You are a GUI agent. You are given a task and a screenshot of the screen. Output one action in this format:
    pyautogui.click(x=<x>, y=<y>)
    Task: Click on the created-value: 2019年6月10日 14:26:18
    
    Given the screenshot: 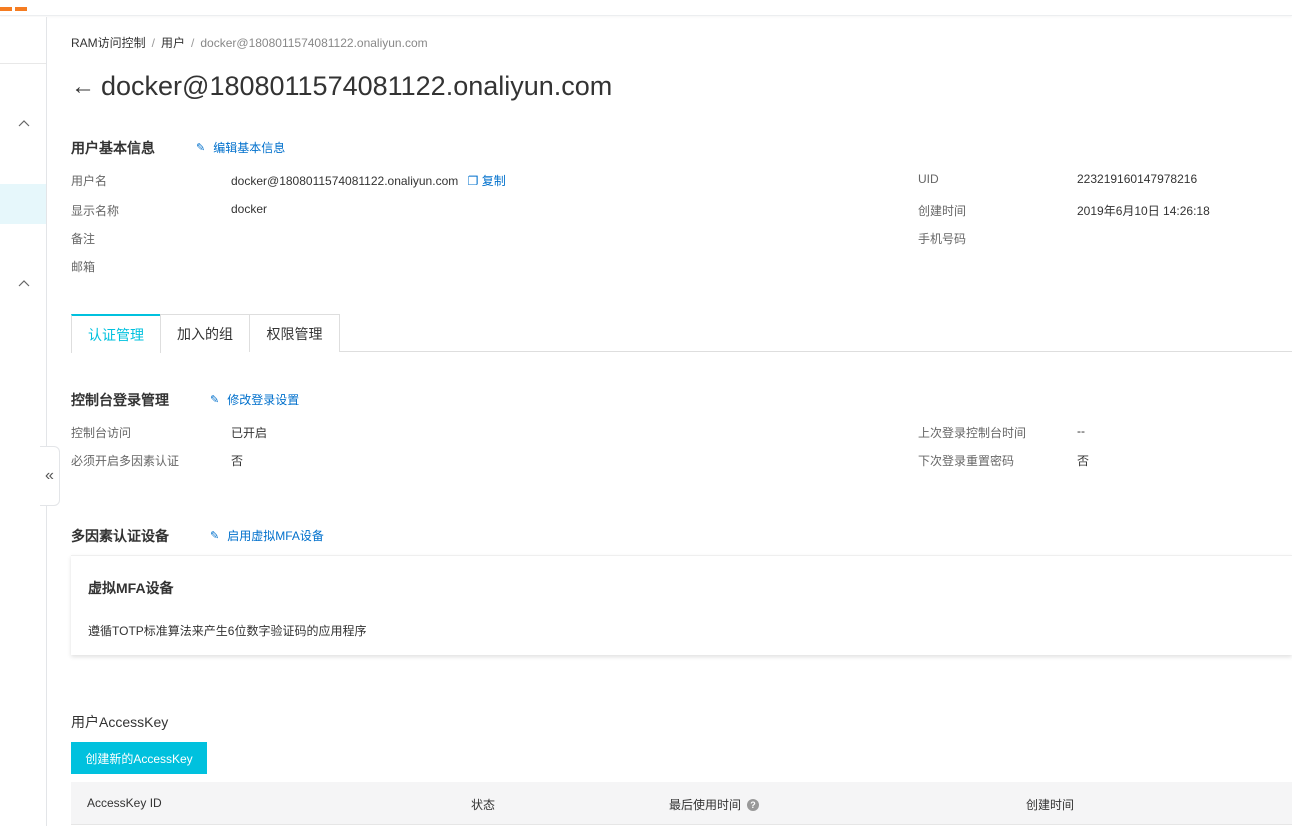 What is the action you would take?
    pyautogui.click(x=1143, y=211)
    